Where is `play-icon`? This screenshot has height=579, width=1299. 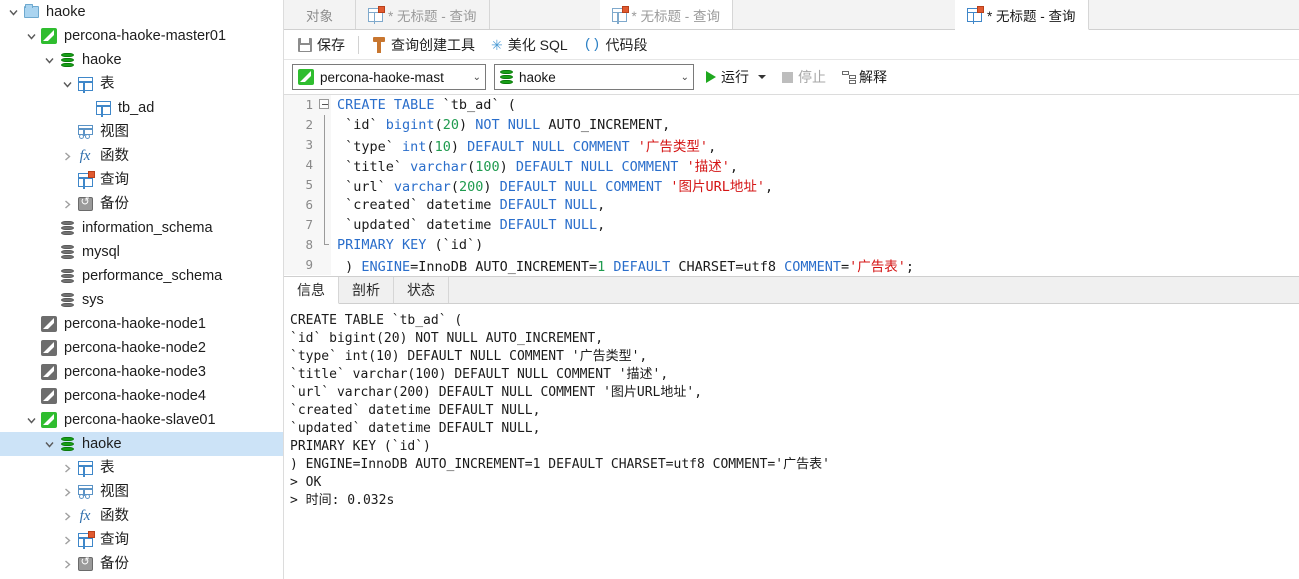
play-icon is located at coordinates (711, 77).